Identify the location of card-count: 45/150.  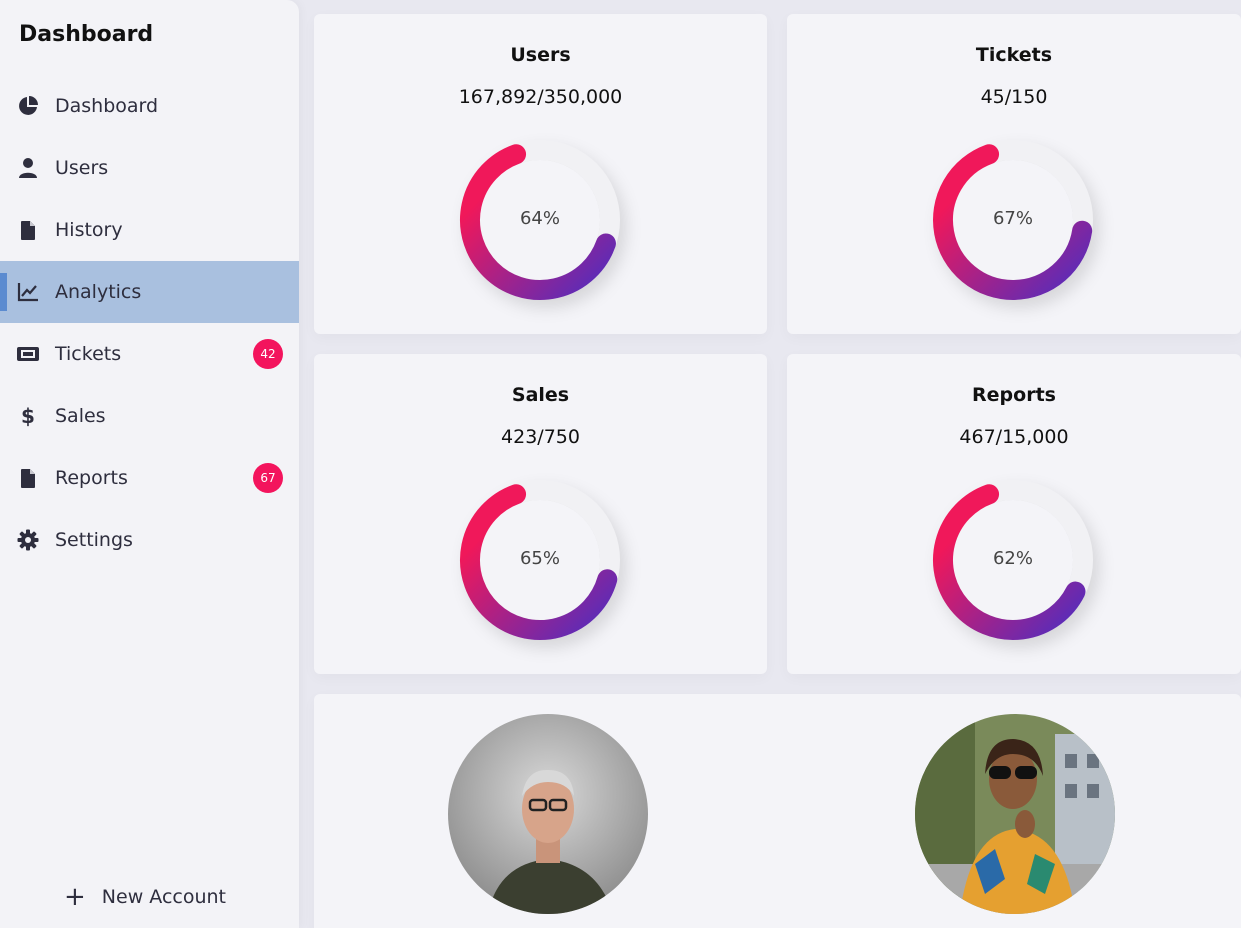
(1014, 97).